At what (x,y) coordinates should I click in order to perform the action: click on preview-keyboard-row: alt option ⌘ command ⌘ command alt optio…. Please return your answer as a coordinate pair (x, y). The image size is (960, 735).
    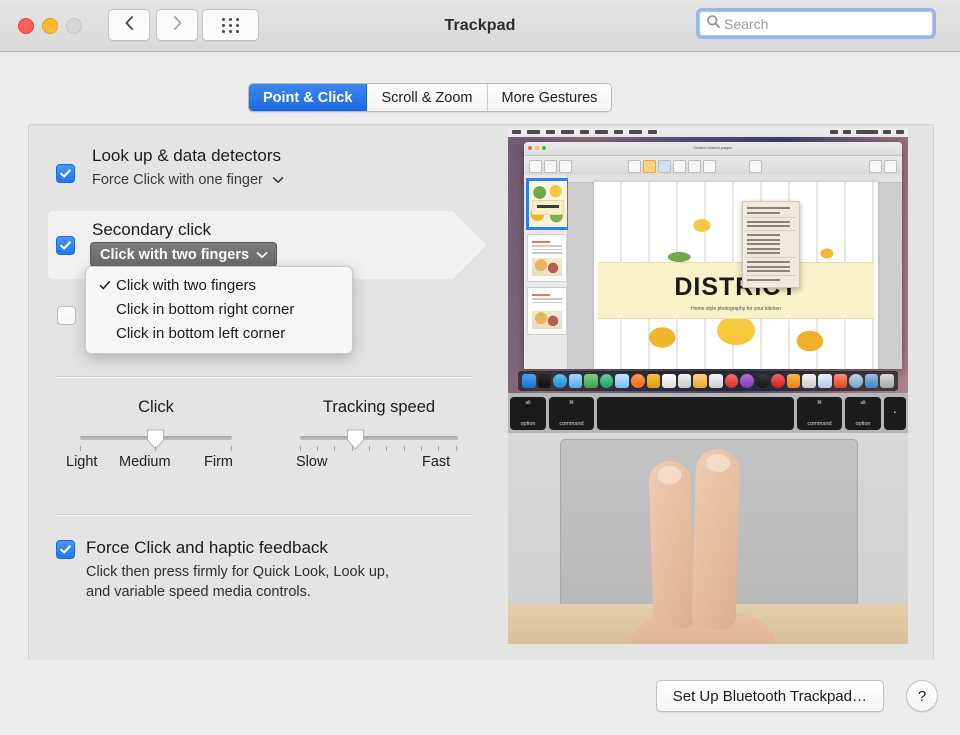
    Looking at the image, I should click on (708, 413).